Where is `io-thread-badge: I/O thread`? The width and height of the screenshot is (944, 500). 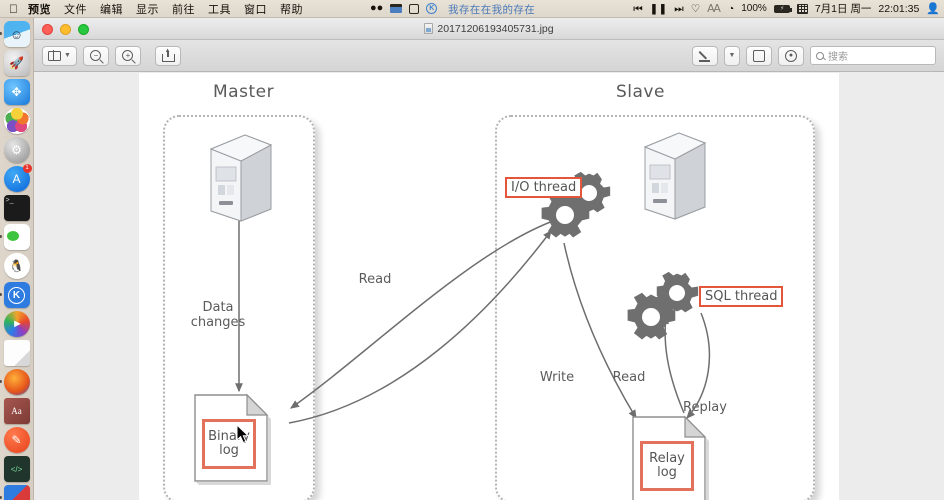 io-thread-badge: I/O thread is located at coordinates (544, 187).